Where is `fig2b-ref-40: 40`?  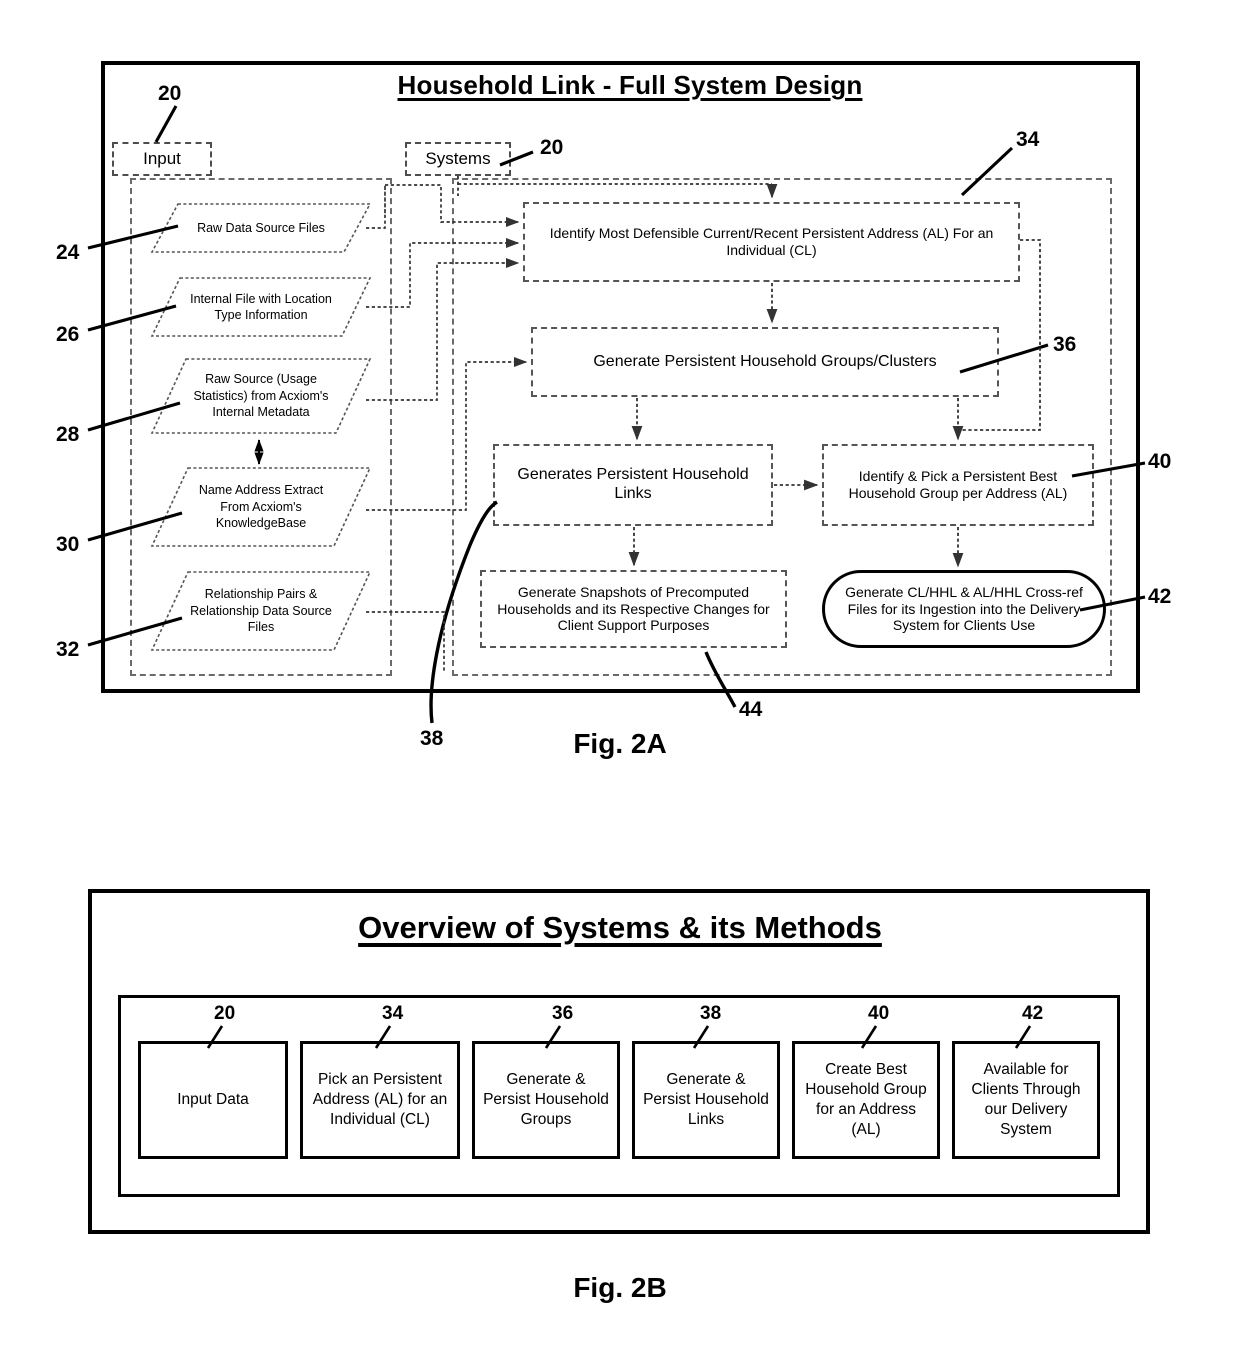 fig2b-ref-40: 40 is located at coordinates (879, 1013).